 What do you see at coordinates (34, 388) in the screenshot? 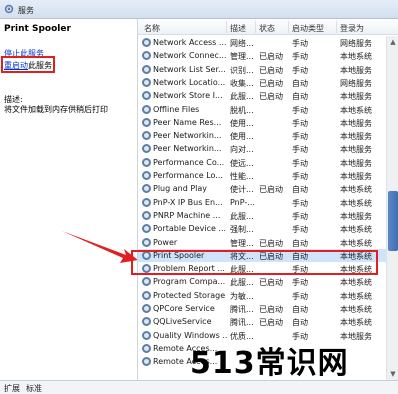
I see `tab-standard: 标准` at bounding box center [34, 388].